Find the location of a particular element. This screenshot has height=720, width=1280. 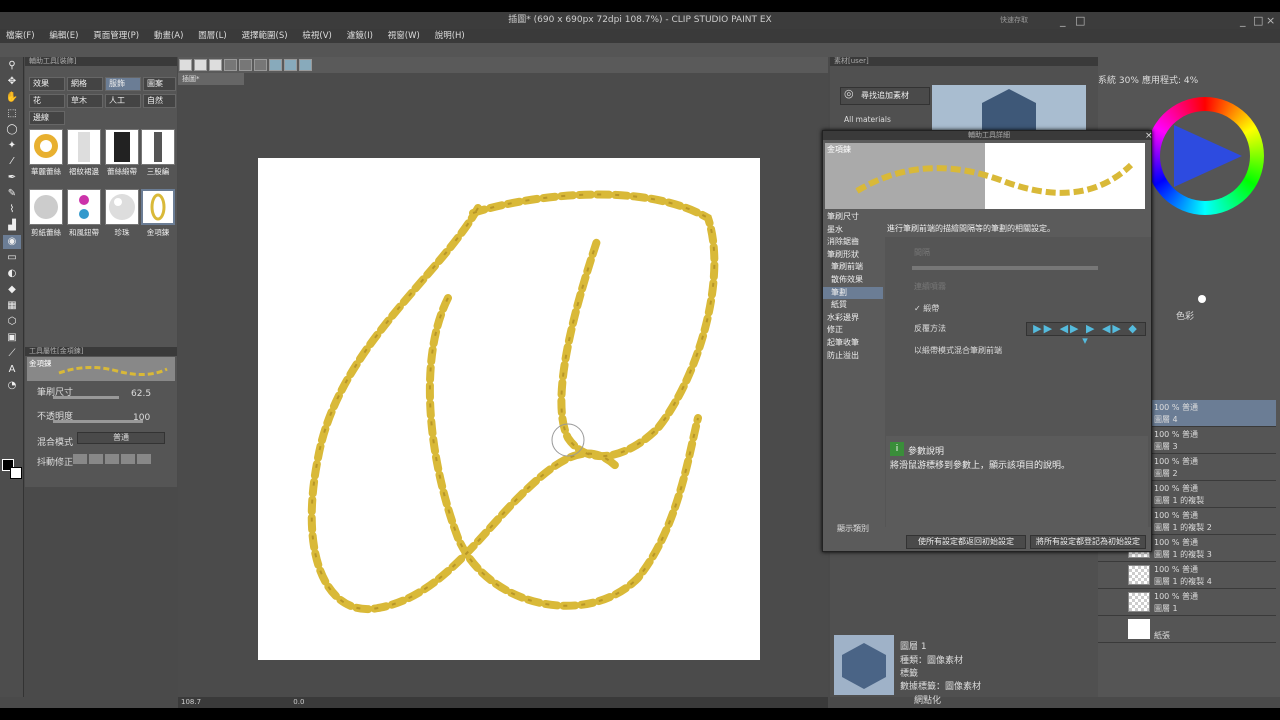

menu-edit: 編輯(E) is located at coordinates (63, 36).